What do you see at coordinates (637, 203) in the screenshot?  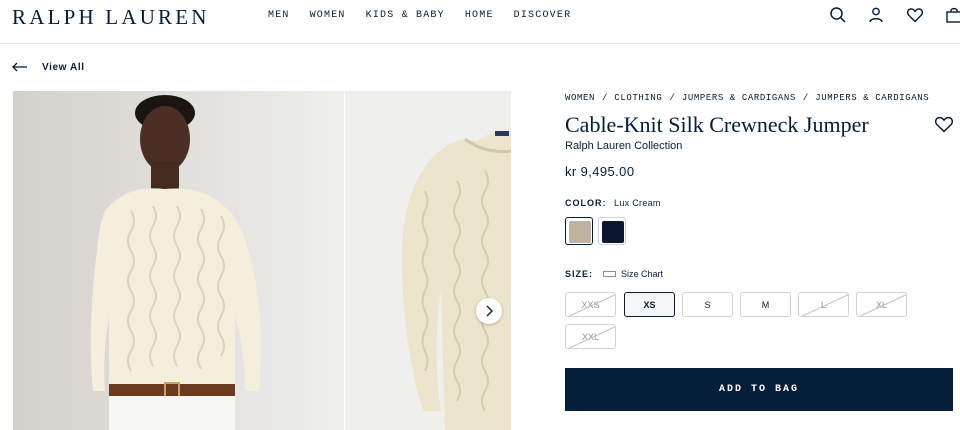 I see `color-value: Lux Cream` at bounding box center [637, 203].